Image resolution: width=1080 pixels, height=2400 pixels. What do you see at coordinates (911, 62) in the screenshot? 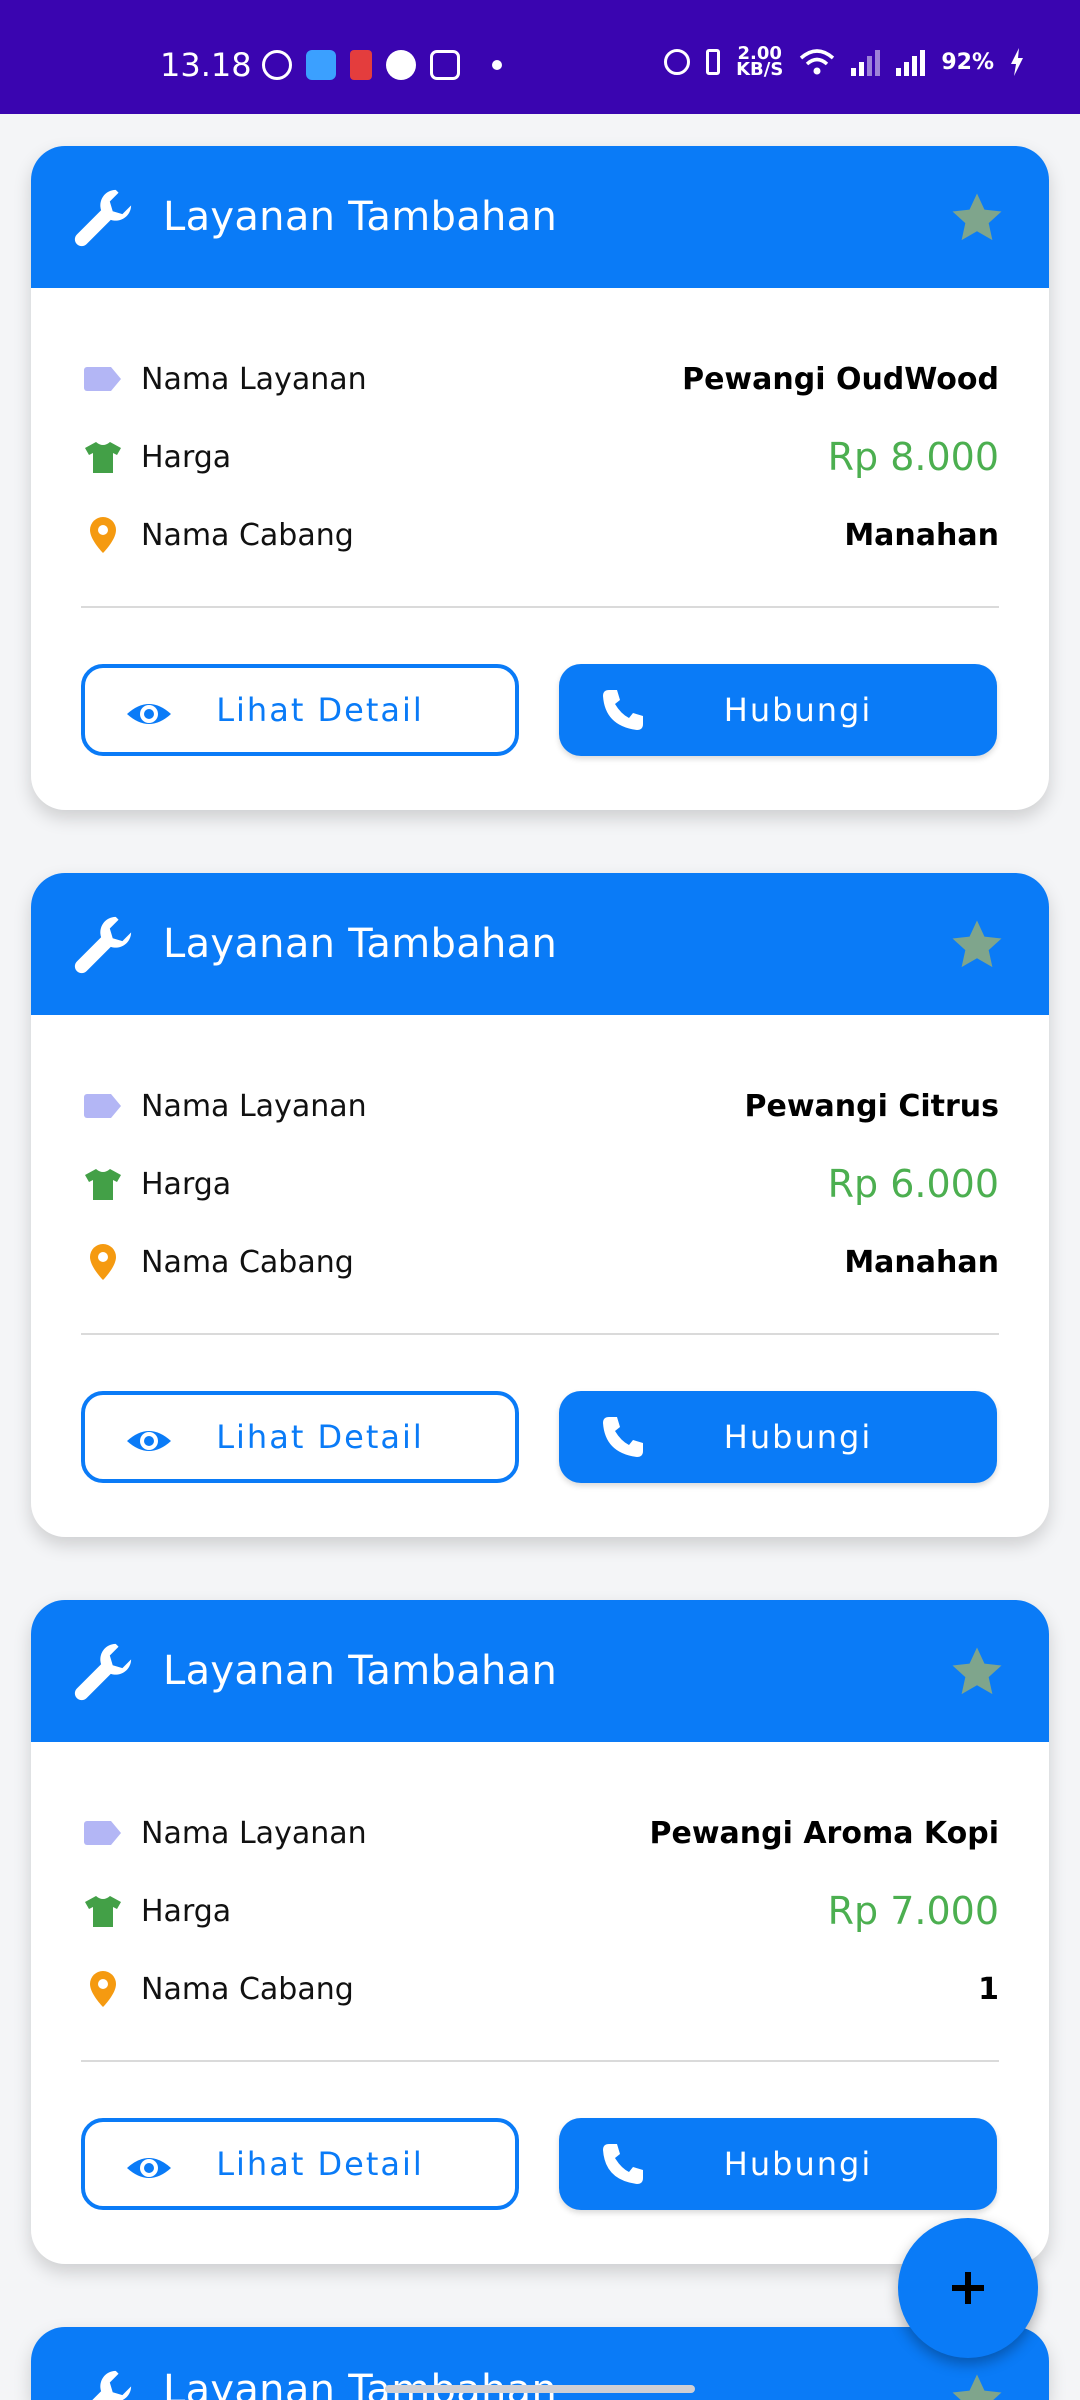
I see `signal-sim2-icon` at bounding box center [911, 62].